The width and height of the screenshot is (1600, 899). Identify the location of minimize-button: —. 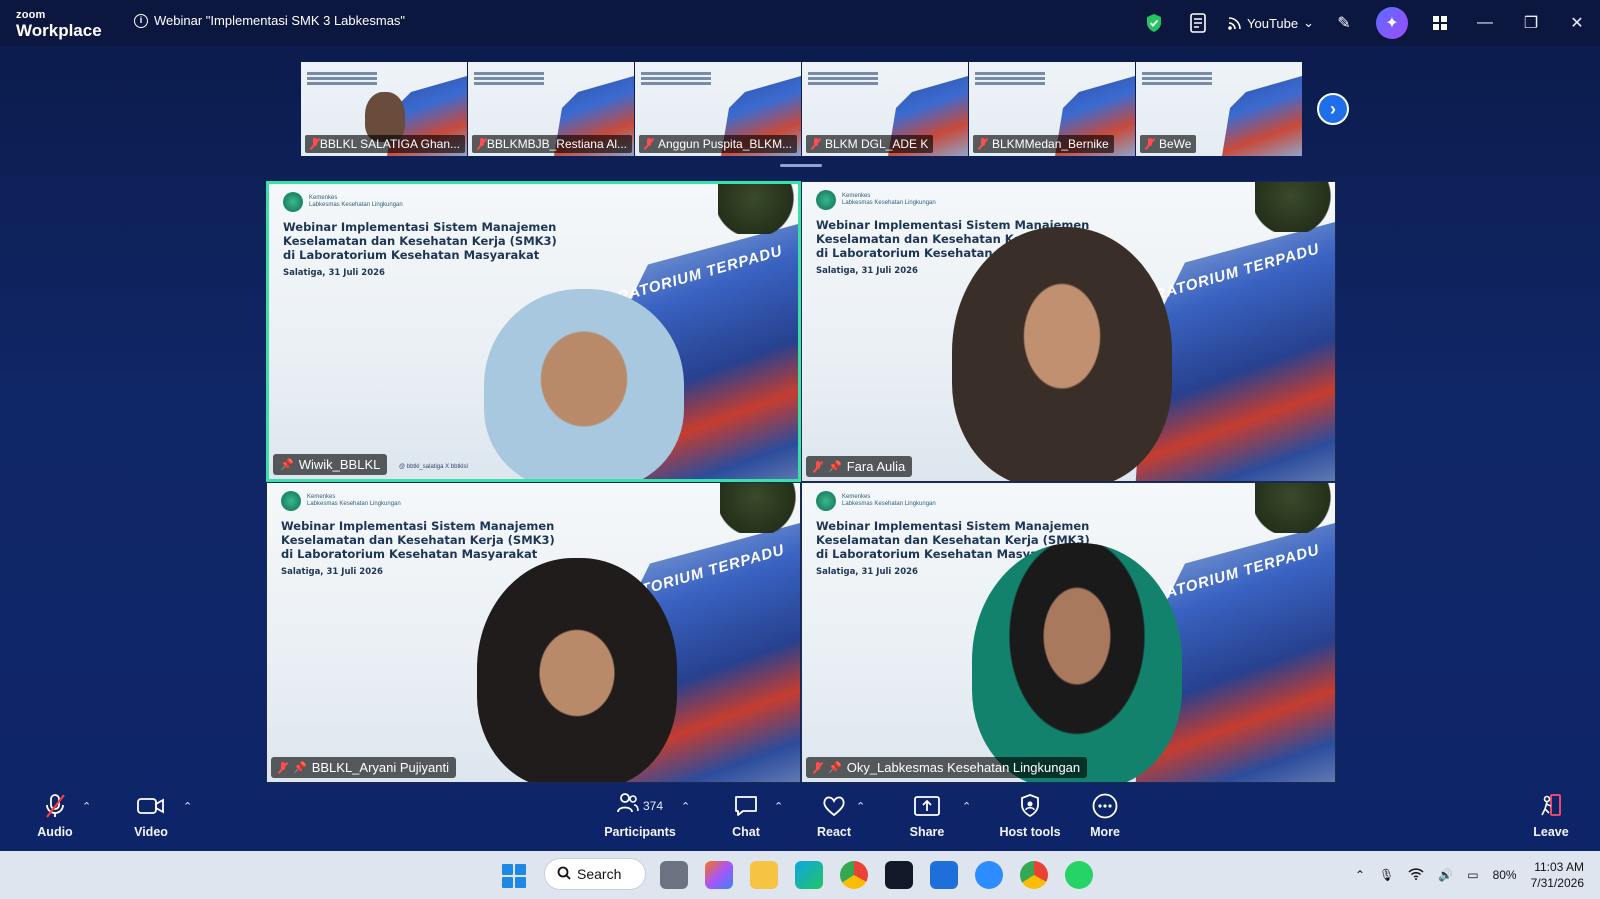
(1485, 23).